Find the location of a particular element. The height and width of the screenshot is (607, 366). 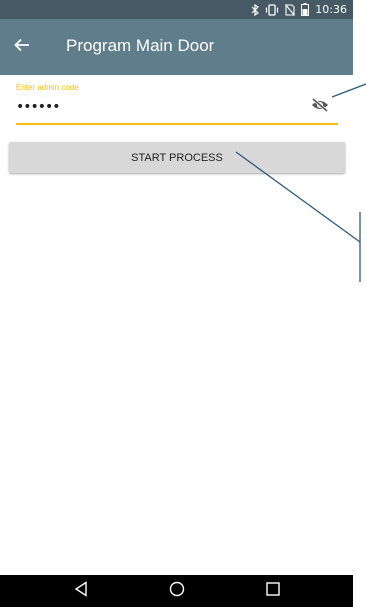

visibility-off-icon is located at coordinates (320, 107).